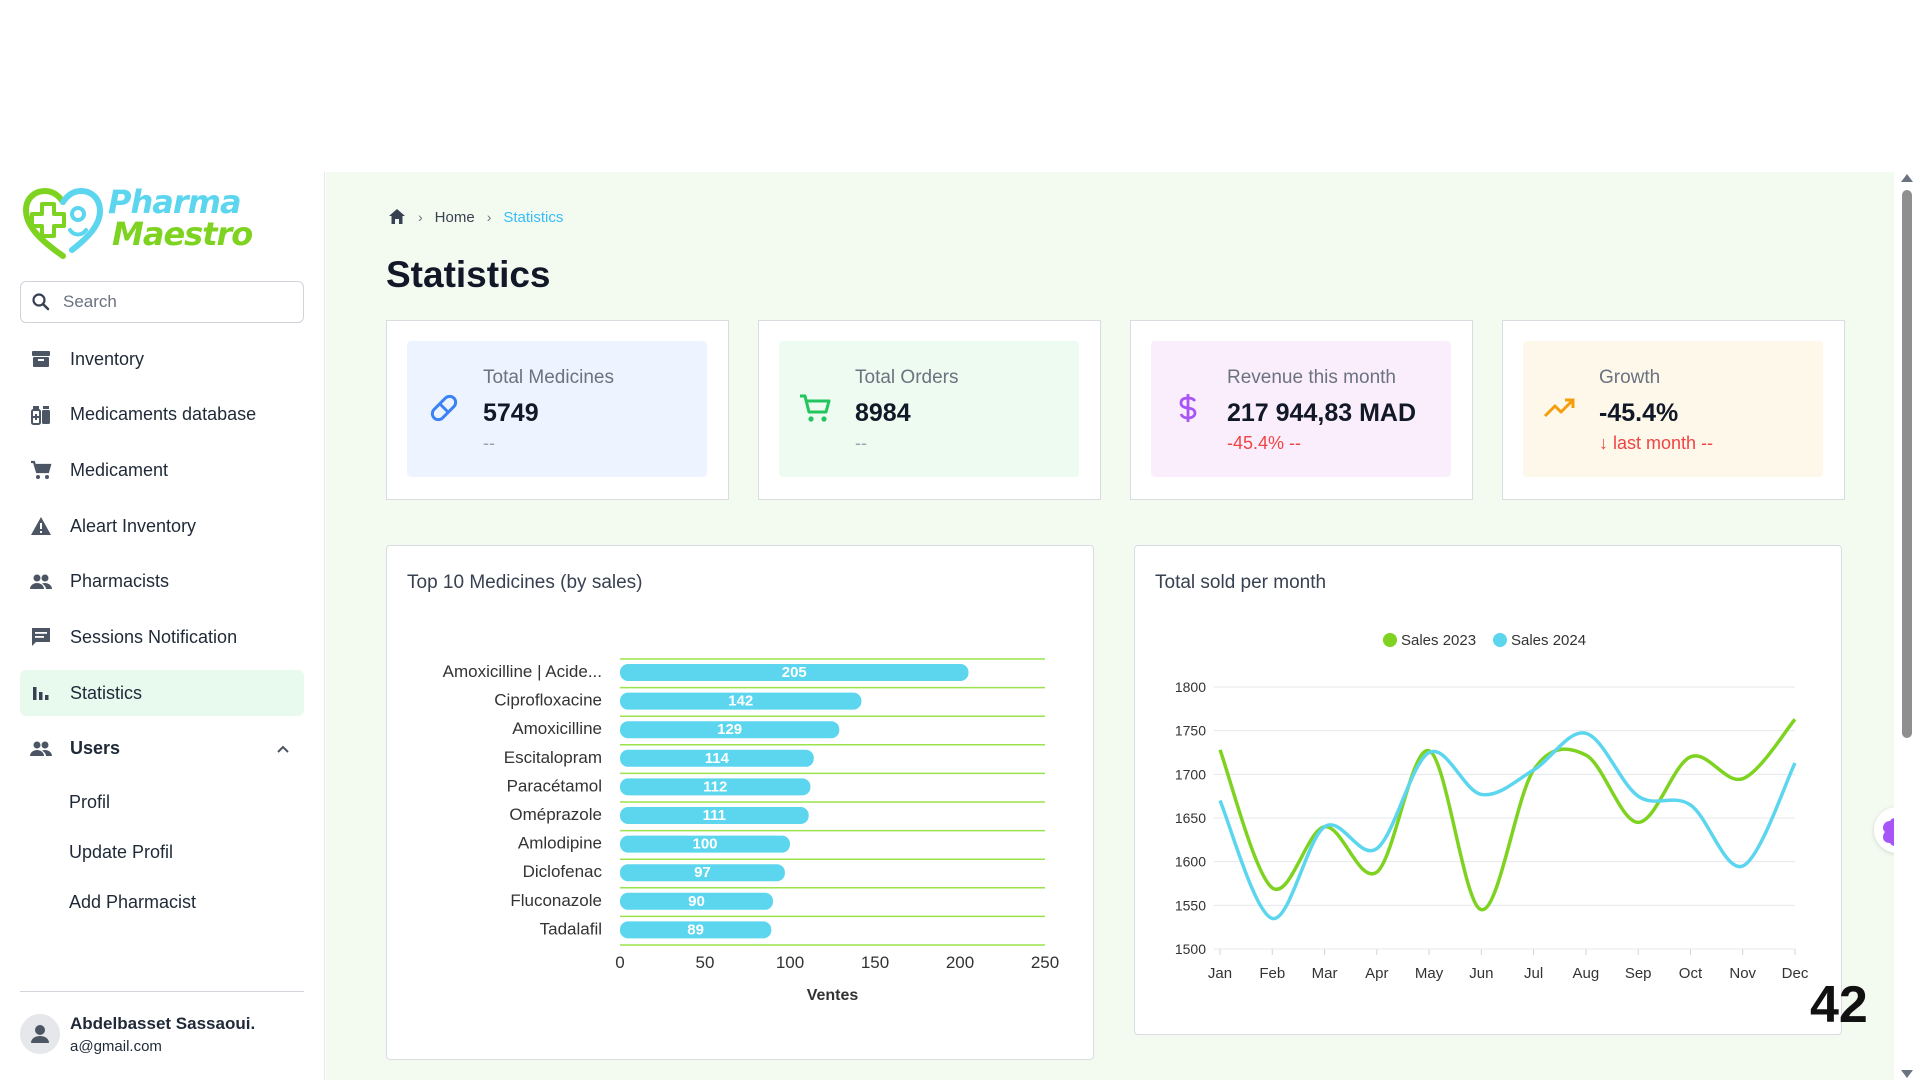 This screenshot has height=1080, width=1920. Describe the element at coordinates (1481, 973) in the screenshot. I see `x-tick-label: Jun` at that location.